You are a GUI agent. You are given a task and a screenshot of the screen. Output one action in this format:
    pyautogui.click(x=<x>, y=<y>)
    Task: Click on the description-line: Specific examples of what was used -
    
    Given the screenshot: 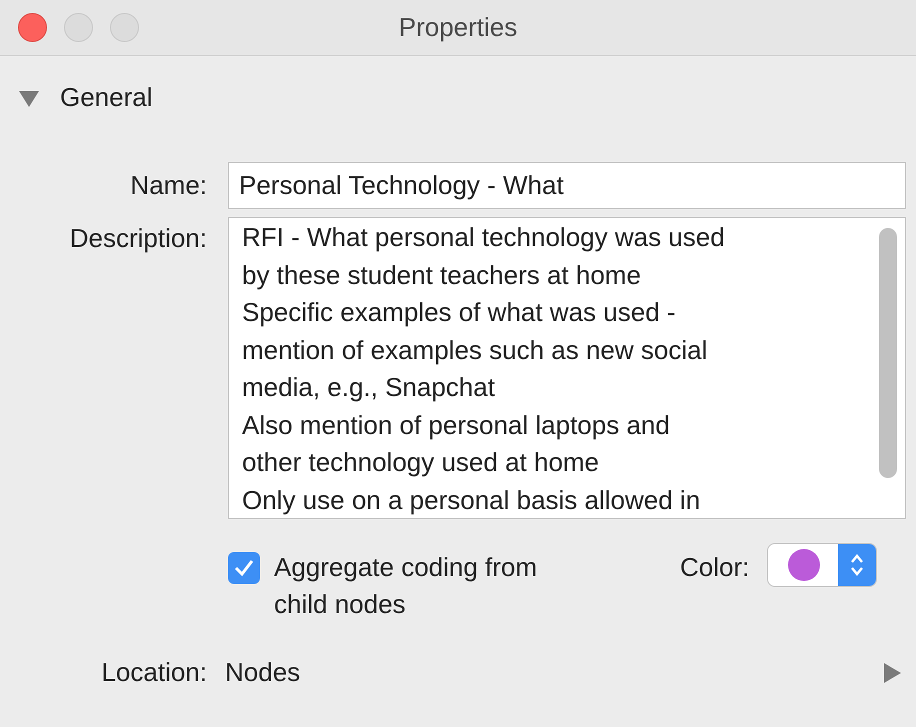 What is the action you would take?
    pyautogui.click(x=459, y=312)
    